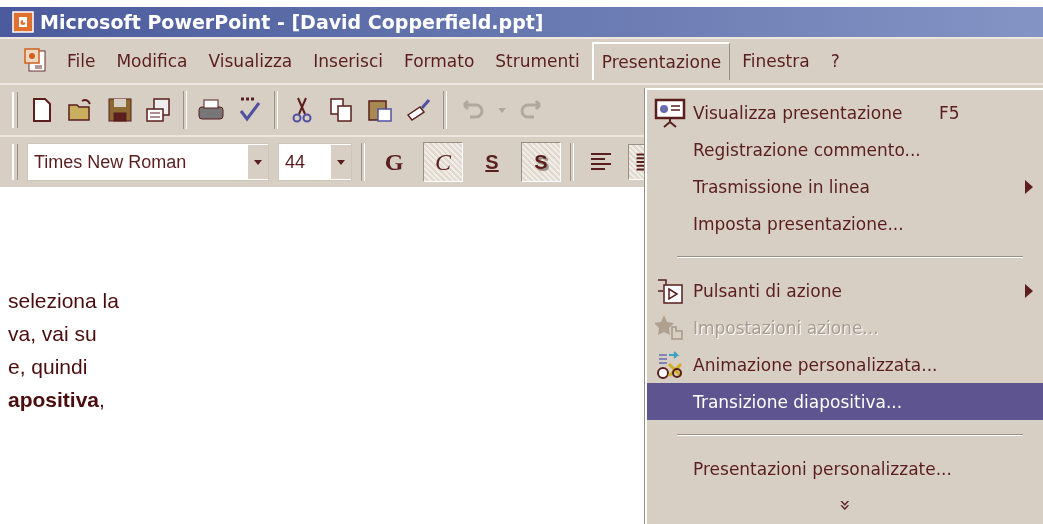  Describe the element at coordinates (315, 162) in the screenshot. I see `font-size-dropdown: 44` at that location.